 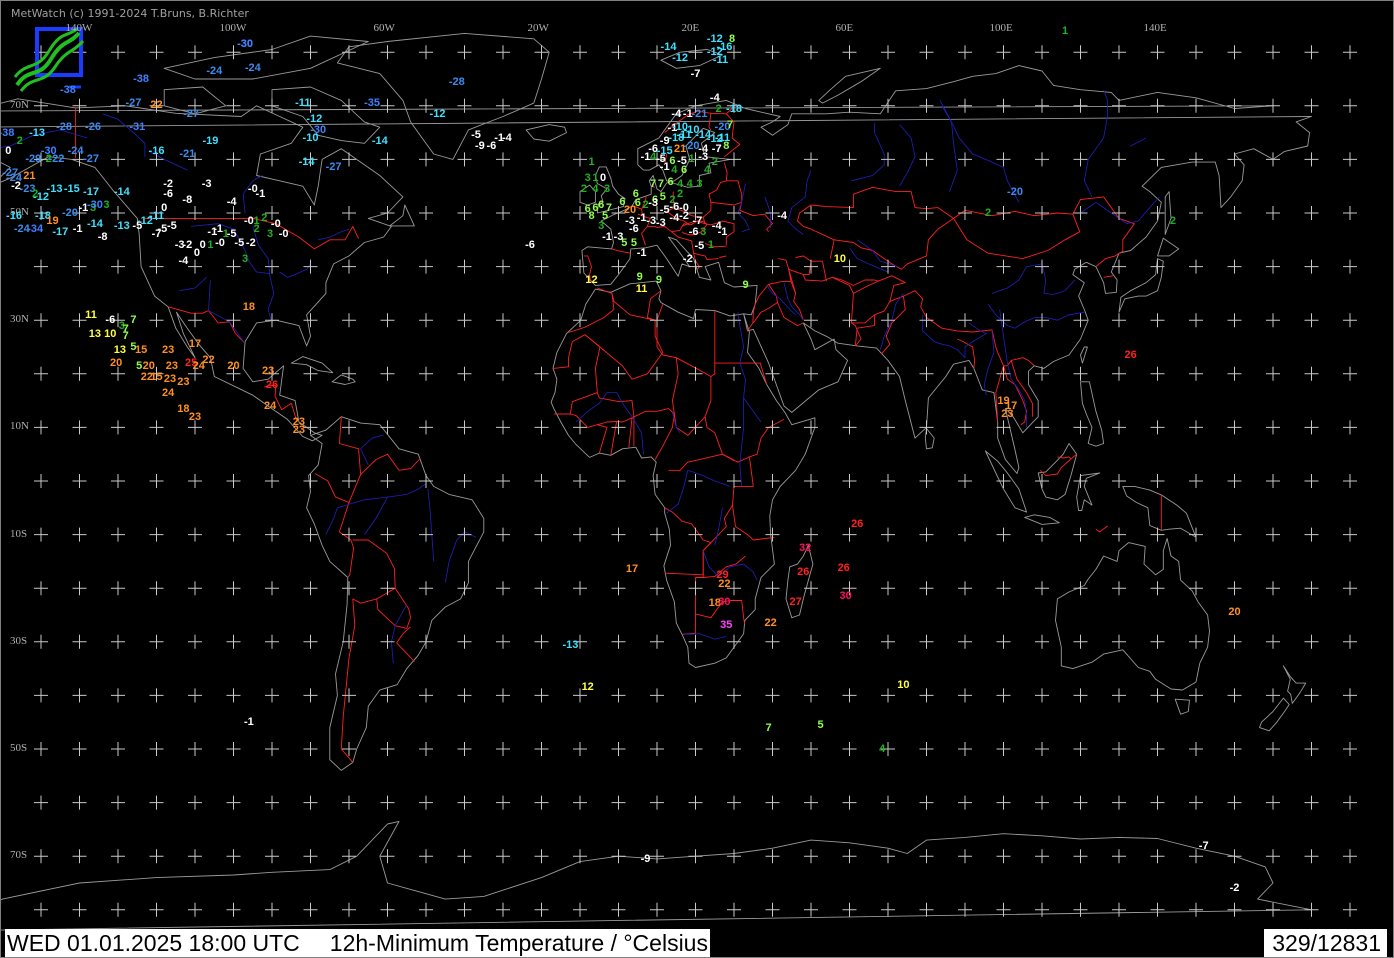 What do you see at coordinates (845, 596) in the screenshot?
I see `temperature-value: 30` at bounding box center [845, 596].